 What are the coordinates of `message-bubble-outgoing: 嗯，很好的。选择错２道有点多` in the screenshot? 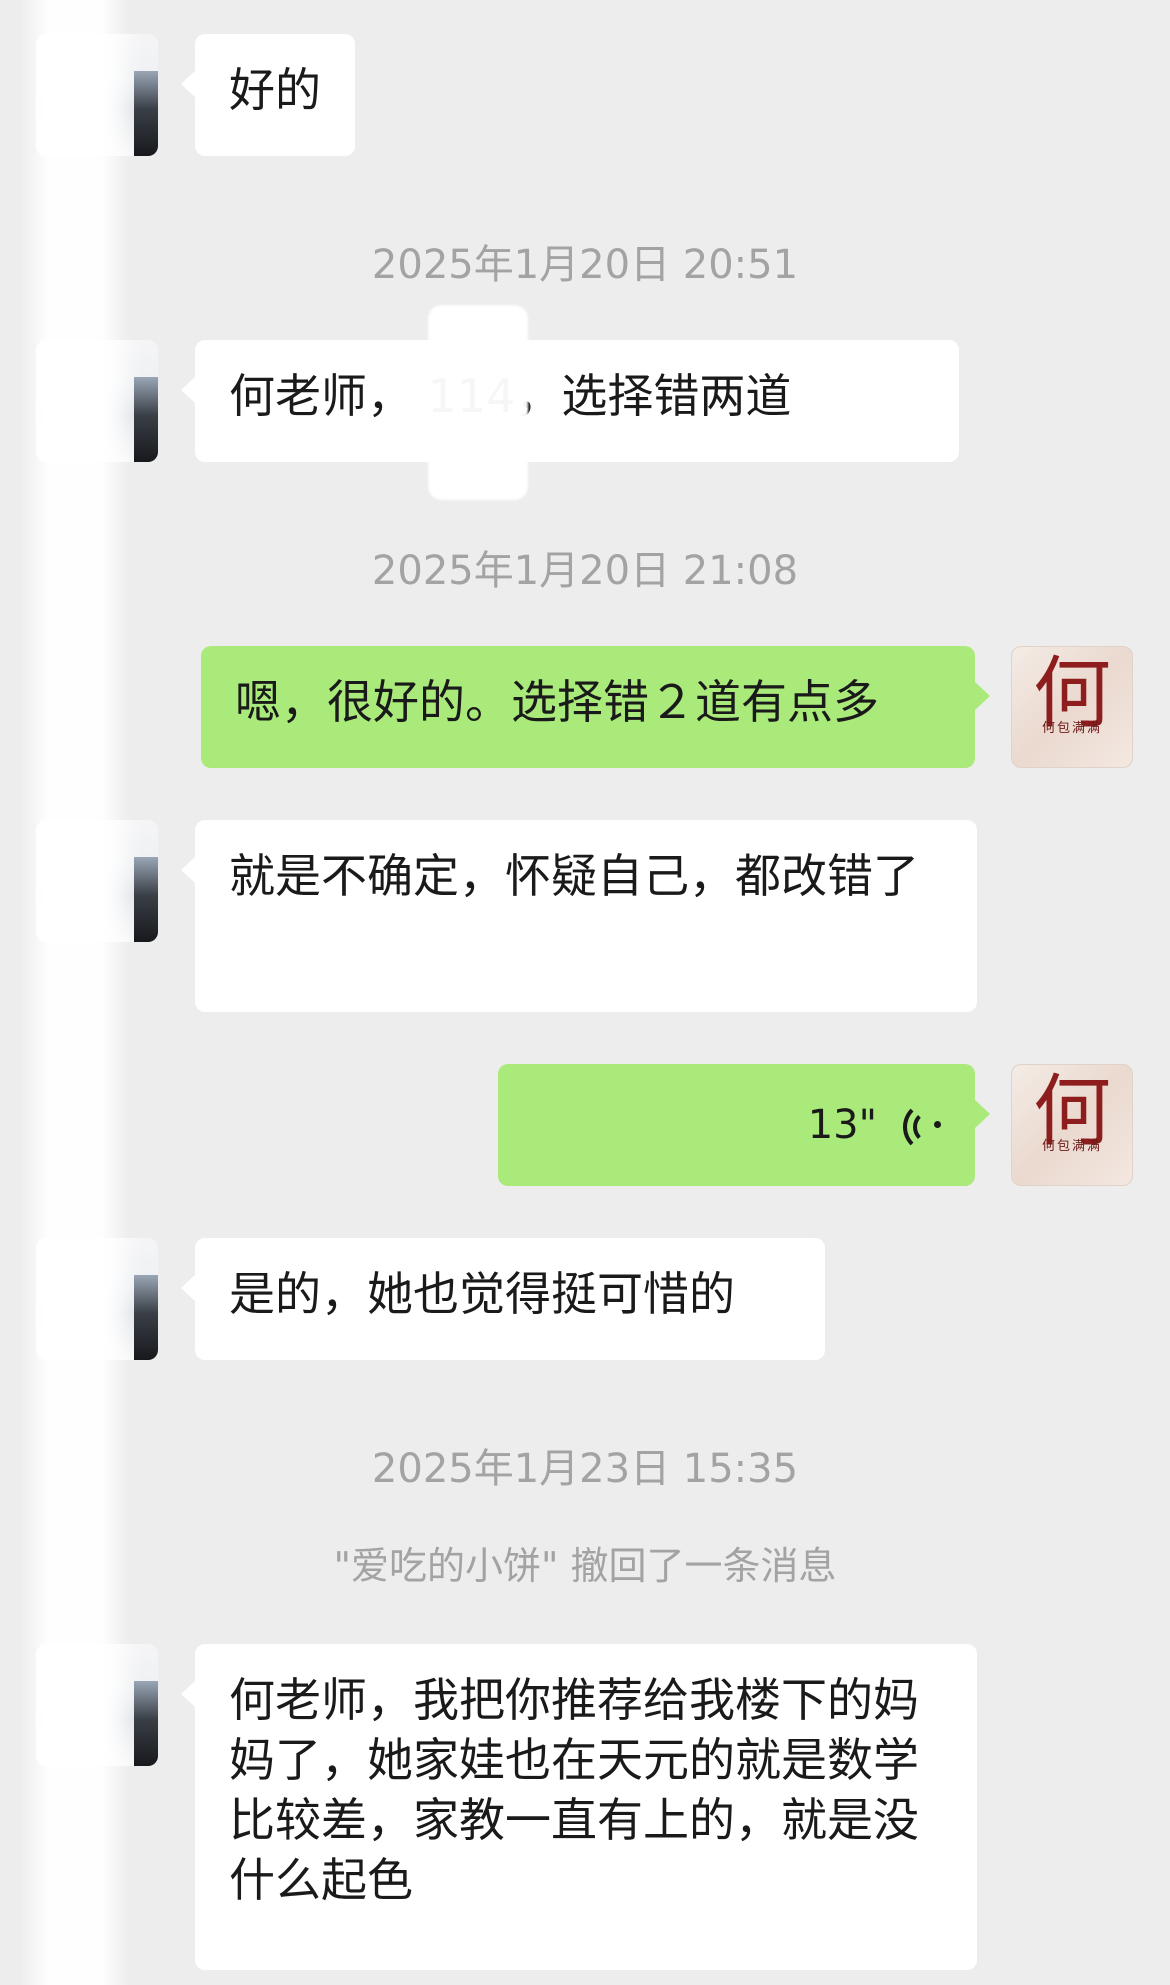 It's located at (588, 707).